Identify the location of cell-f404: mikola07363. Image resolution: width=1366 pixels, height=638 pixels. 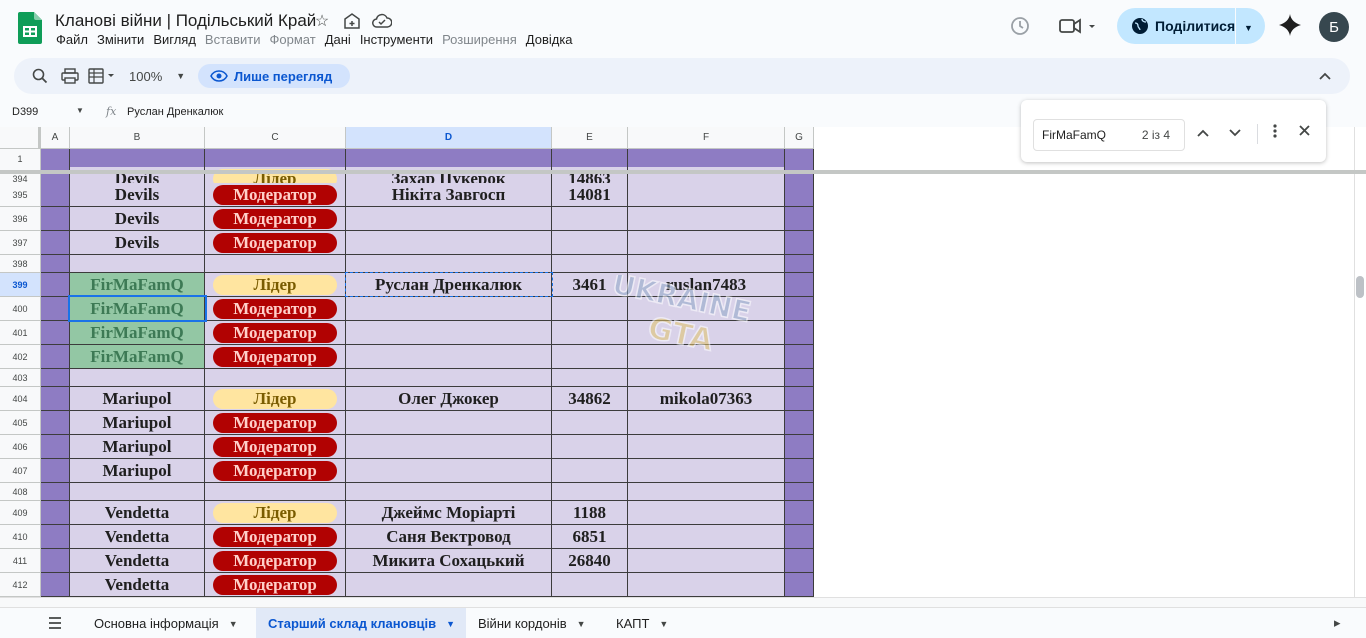
(706, 399).